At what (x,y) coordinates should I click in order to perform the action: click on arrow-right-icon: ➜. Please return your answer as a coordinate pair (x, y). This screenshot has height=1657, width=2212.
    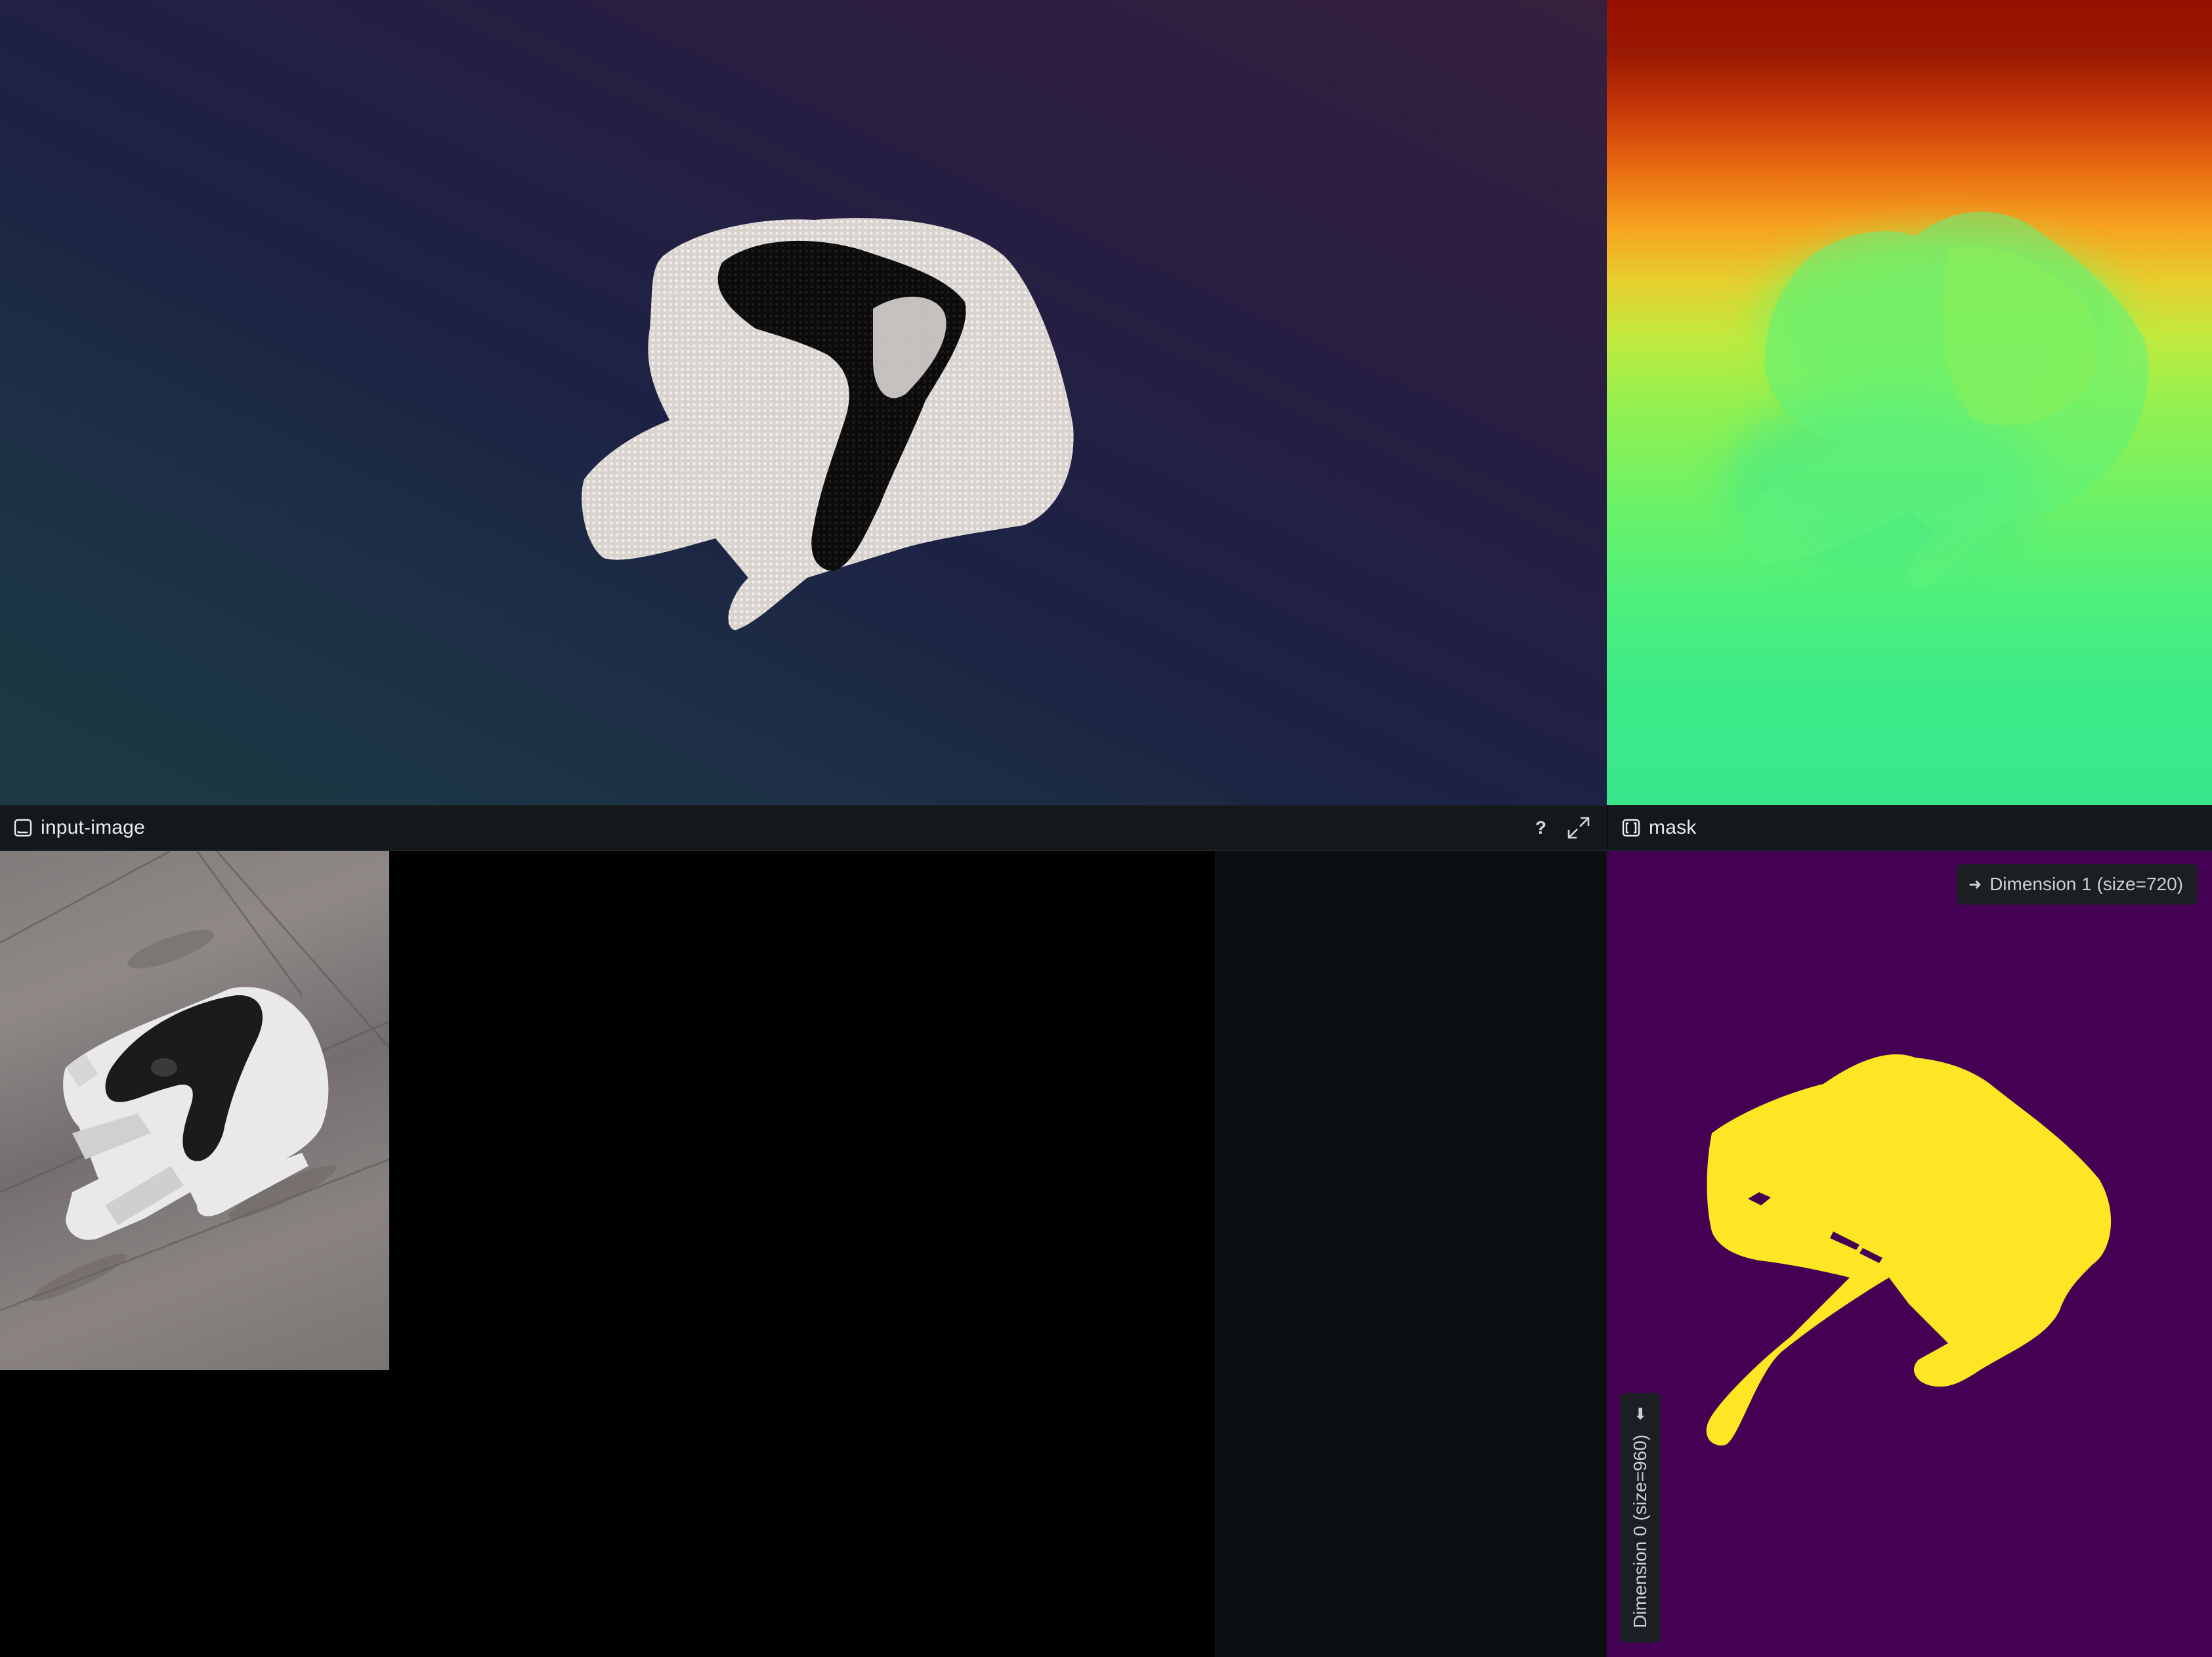
    Looking at the image, I should click on (1975, 884).